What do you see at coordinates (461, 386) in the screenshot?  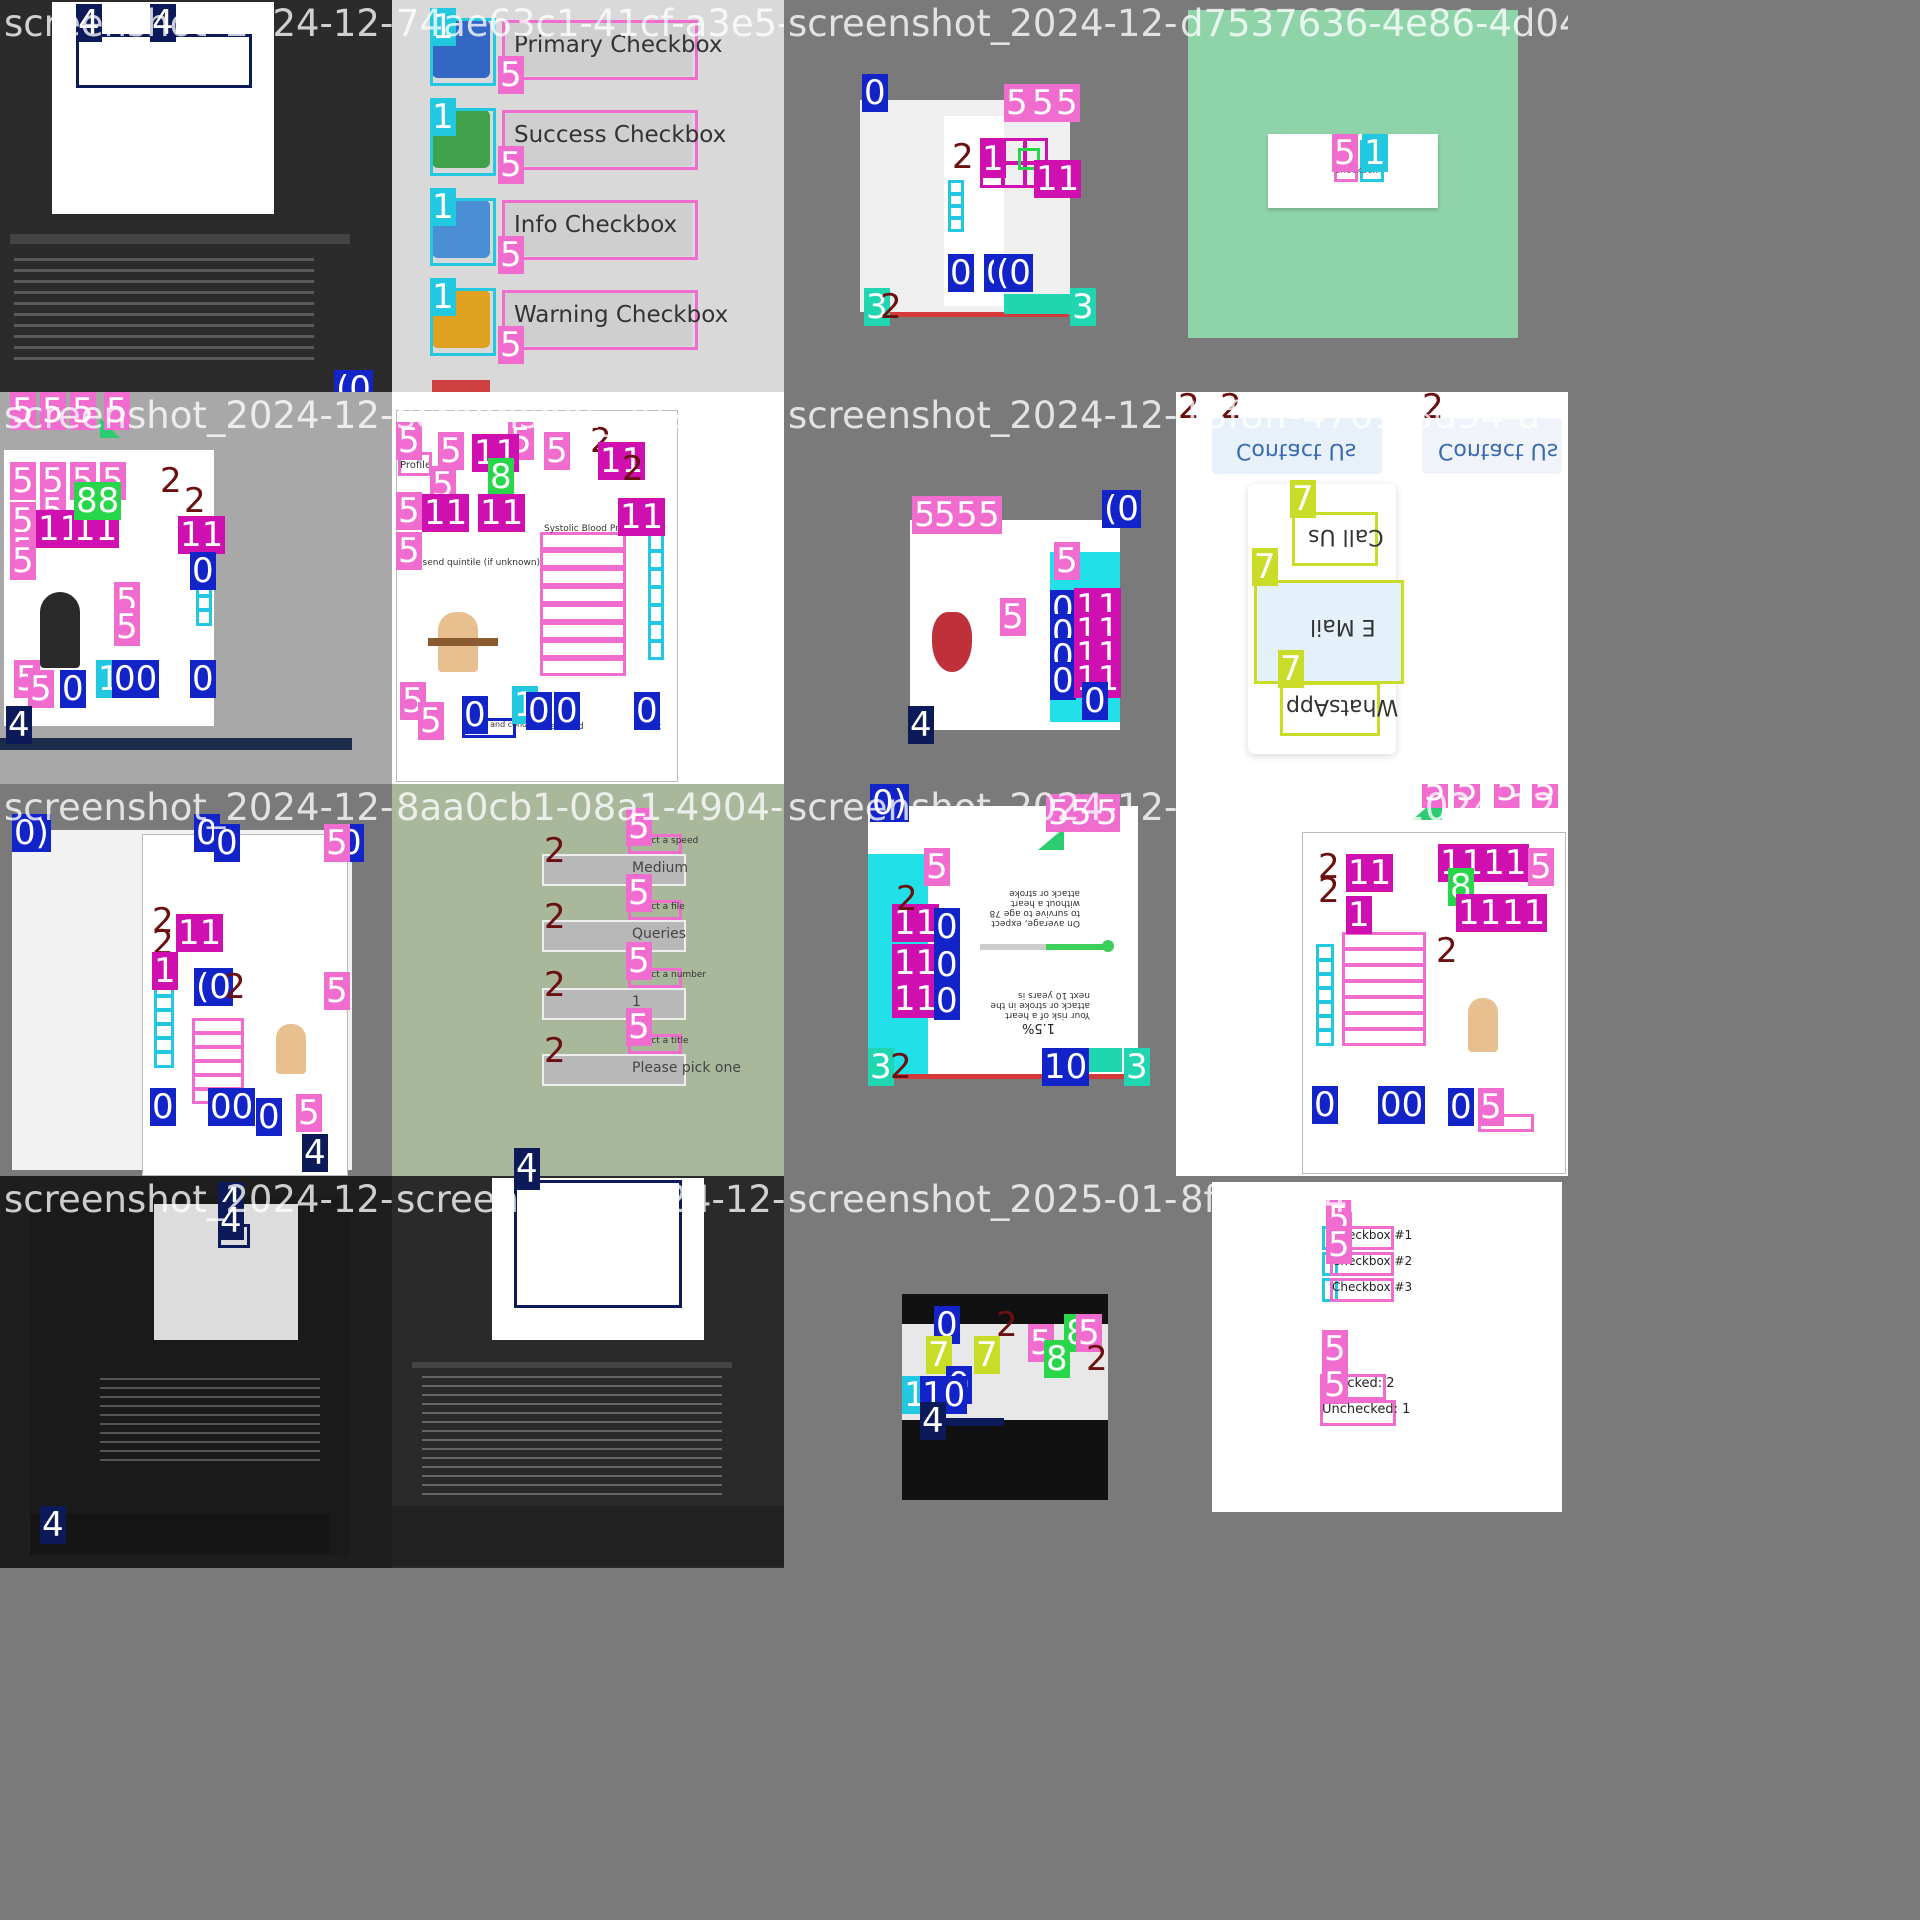 I see `checkbox` at bounding box center [461, 386].